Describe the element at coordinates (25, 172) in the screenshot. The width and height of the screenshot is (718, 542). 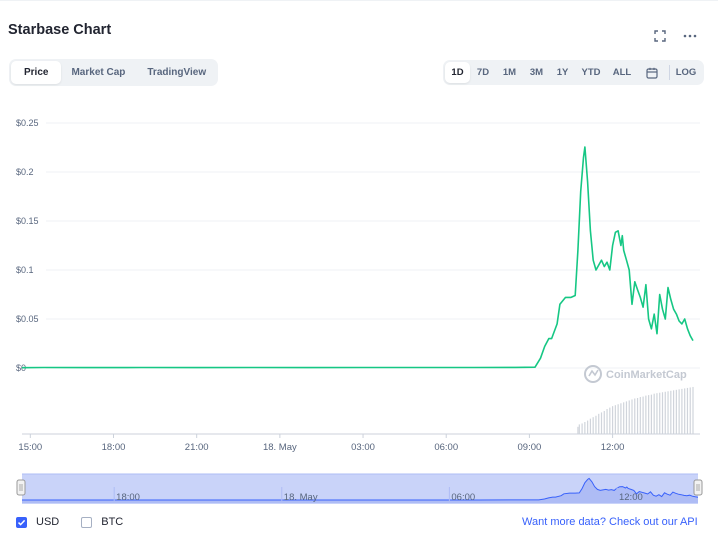
I see `y-tick-label: $0.2` at that location.